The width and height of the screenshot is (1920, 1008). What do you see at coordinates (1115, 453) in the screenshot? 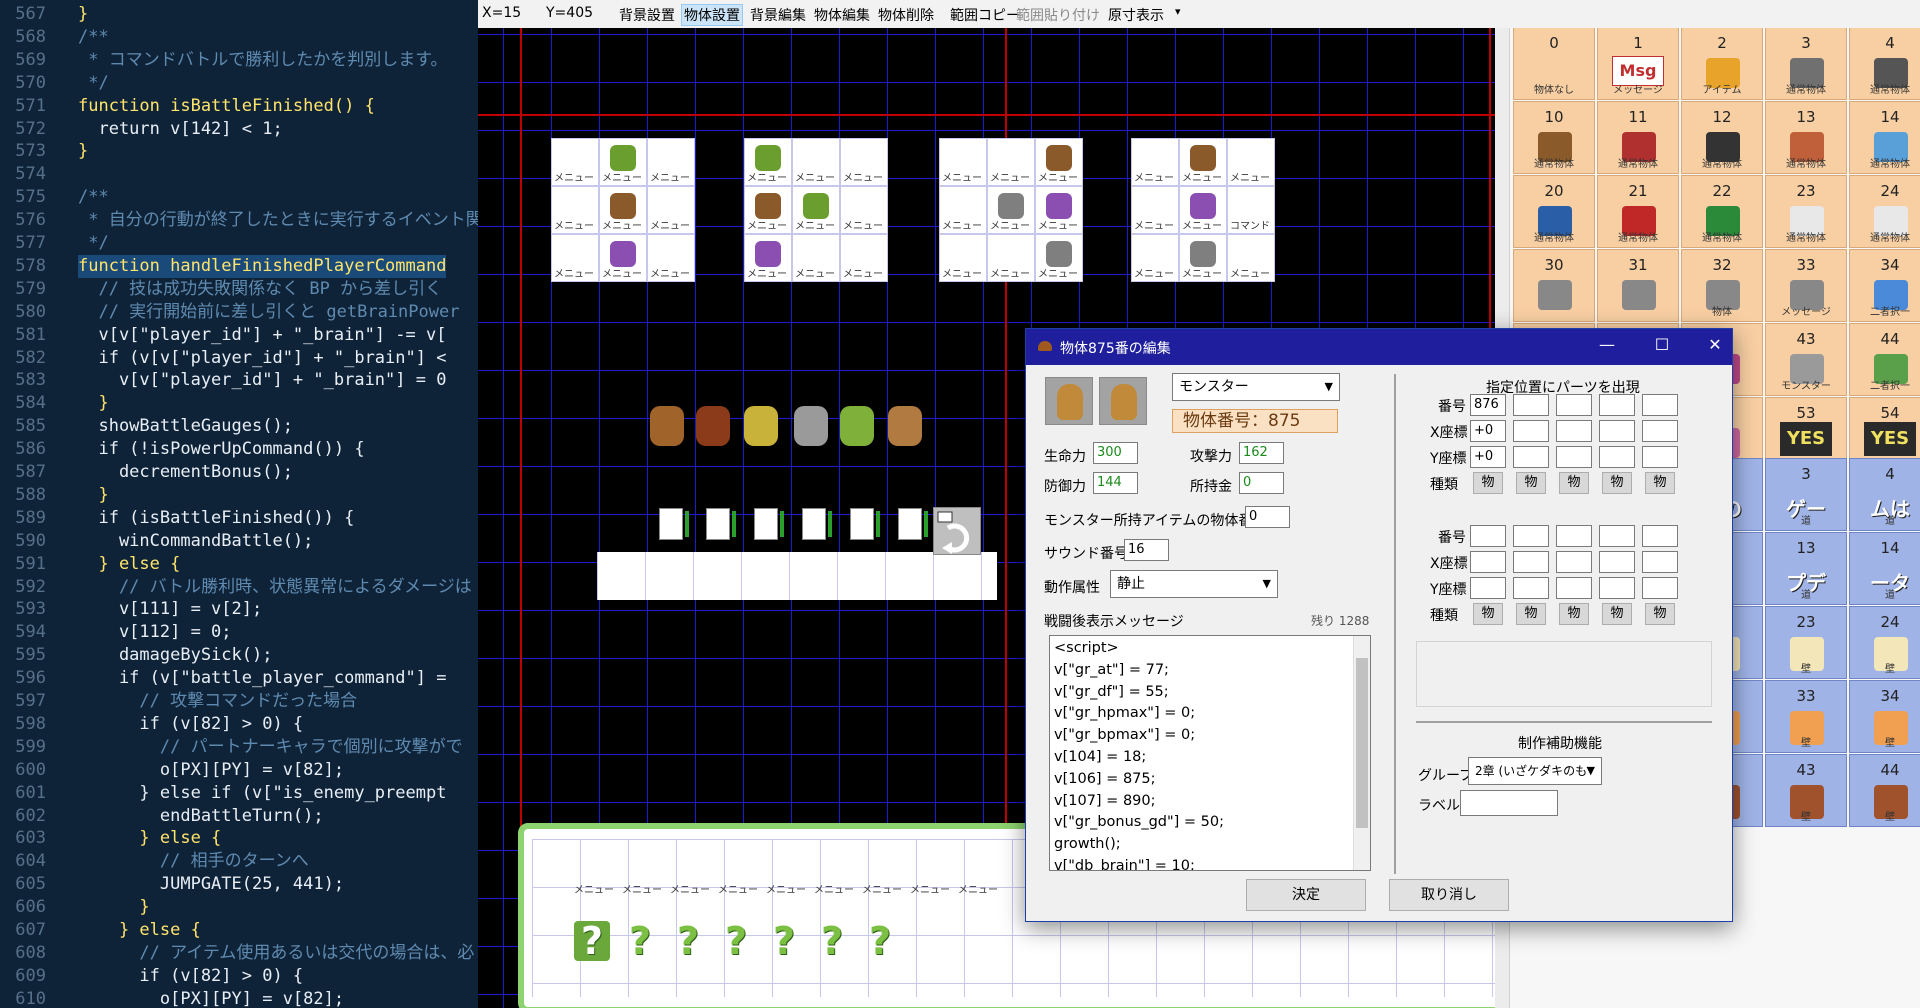
I see `hp-field: 300` at bounding box center [1115, 453].